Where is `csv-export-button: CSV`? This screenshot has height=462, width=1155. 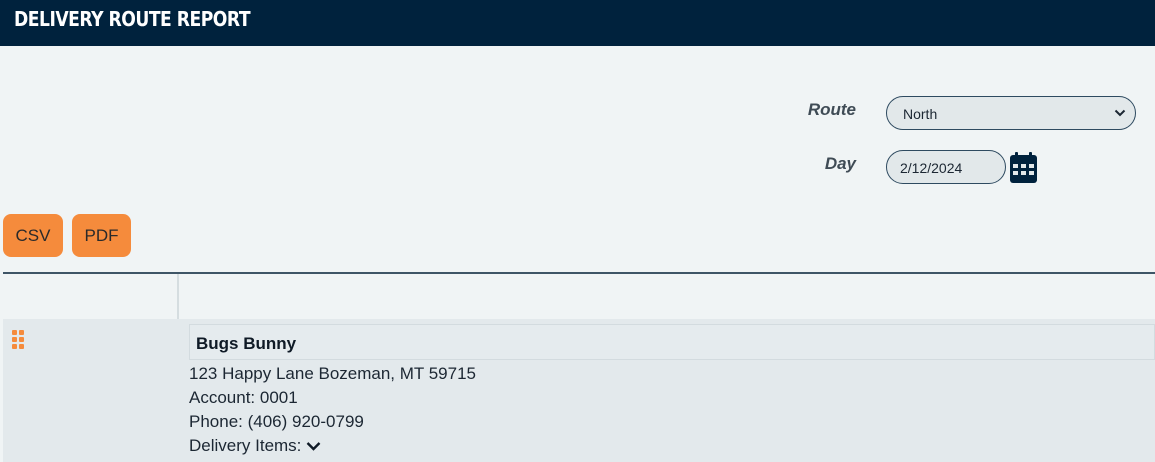
csv-export-button: CSV is located at coordinates (33, 235).